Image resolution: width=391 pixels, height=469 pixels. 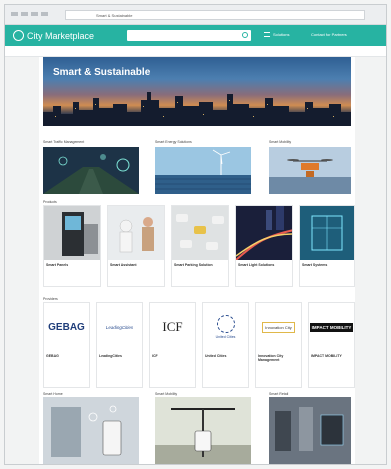 I want to click on row3-label: Smart Mobility, so click(x=166, y=394).